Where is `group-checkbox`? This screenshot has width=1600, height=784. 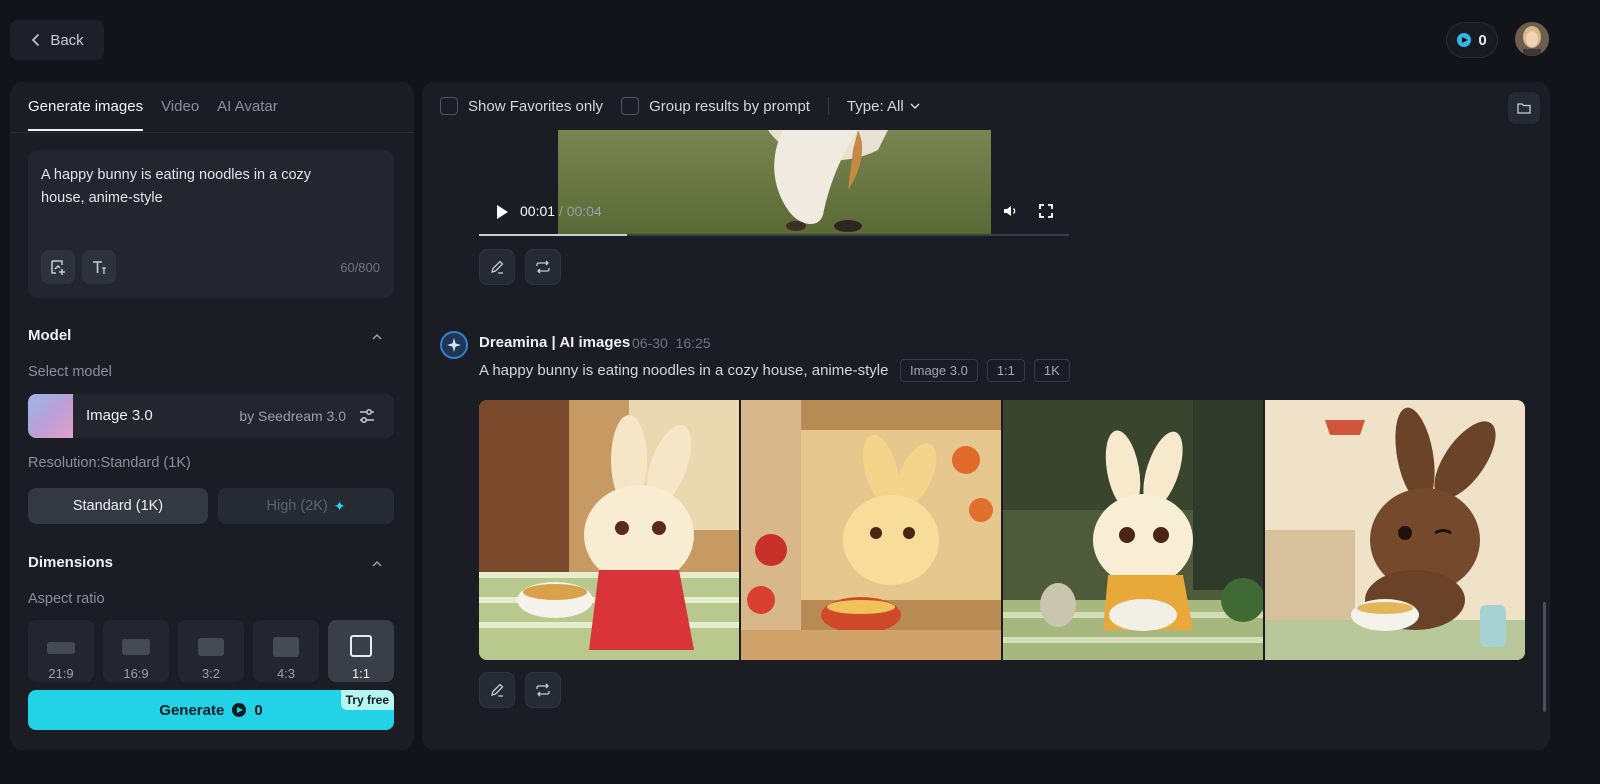 group-checkbox is located at coordinates (630, 106).